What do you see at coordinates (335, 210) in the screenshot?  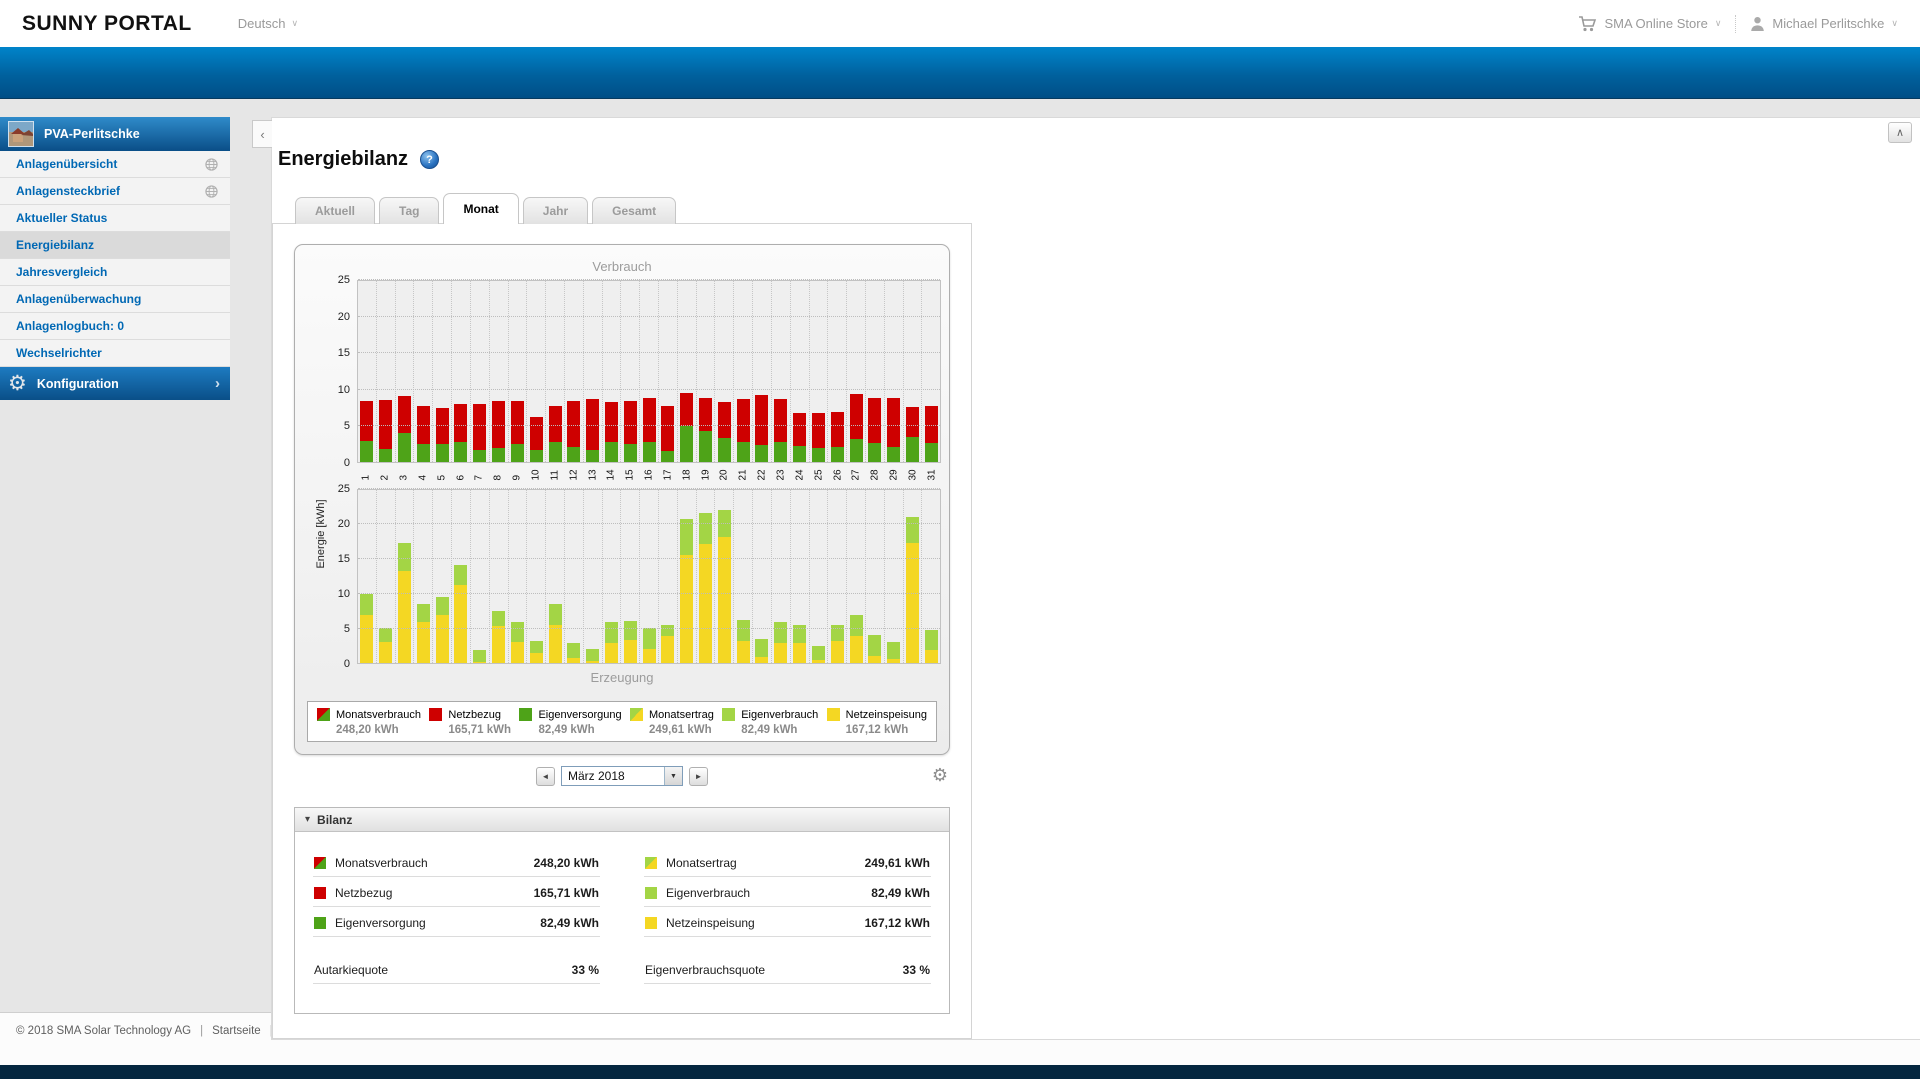 I see `tab-aktuell: Aktuell` at bounding box center [335, 210].